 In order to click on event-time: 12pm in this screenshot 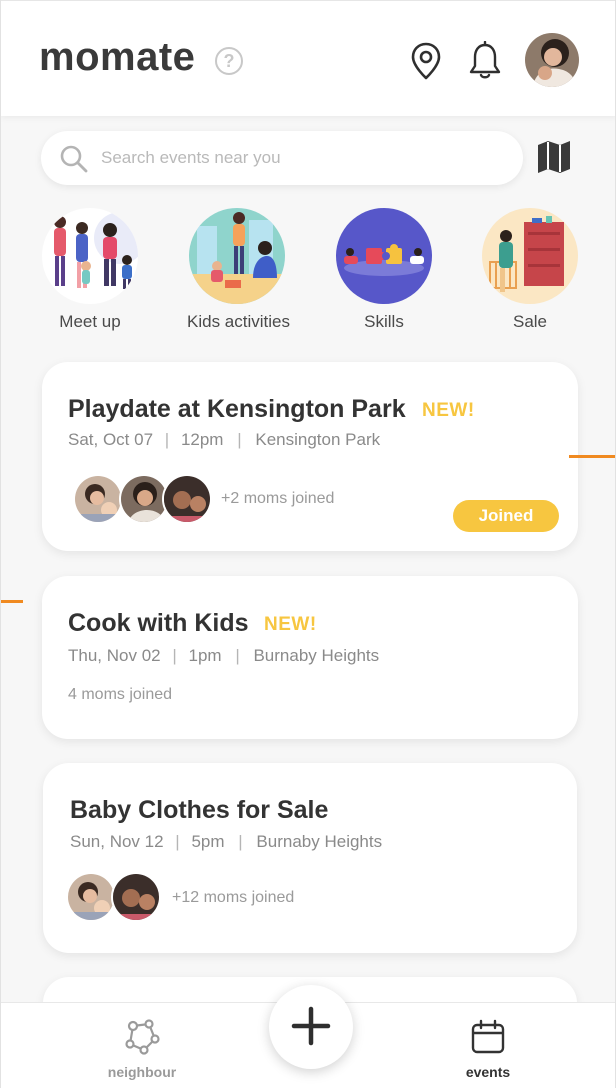, I will do `click(202, 439)`.